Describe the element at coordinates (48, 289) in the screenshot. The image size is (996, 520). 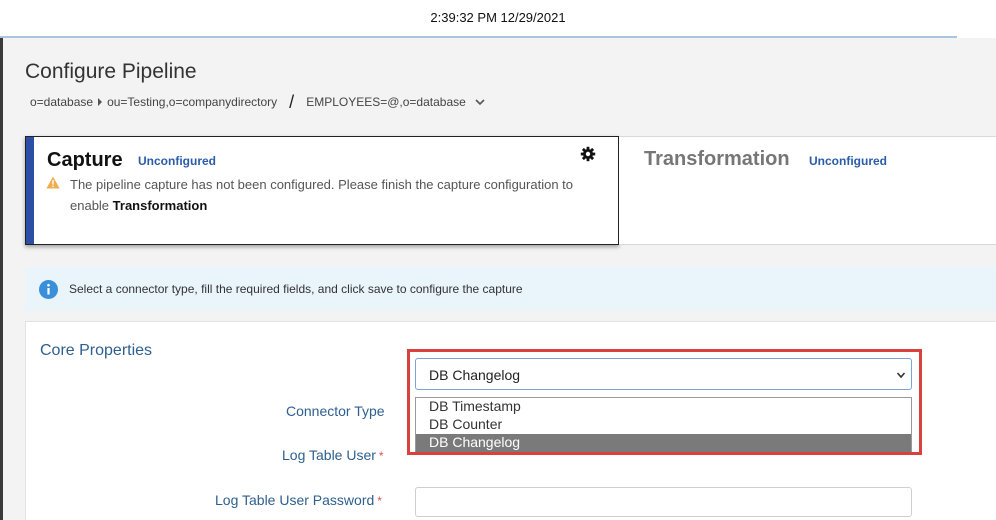
I see `info-icon` at that location.